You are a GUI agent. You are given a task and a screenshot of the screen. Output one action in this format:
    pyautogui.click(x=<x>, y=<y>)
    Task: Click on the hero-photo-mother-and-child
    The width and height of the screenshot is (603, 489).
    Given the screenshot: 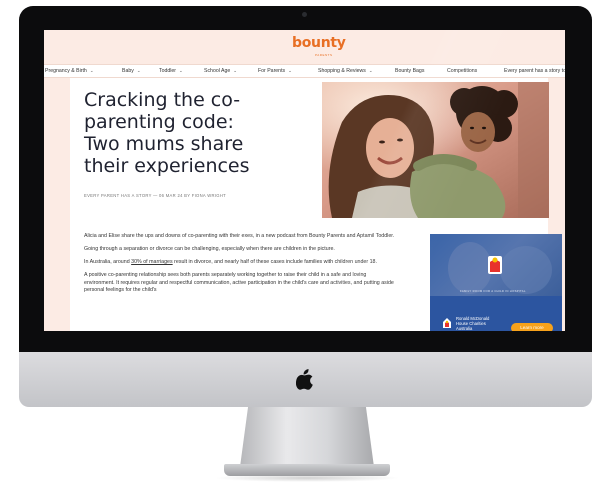 What is the action you would take?
    pyautogui.click(x=435, y=150)
    